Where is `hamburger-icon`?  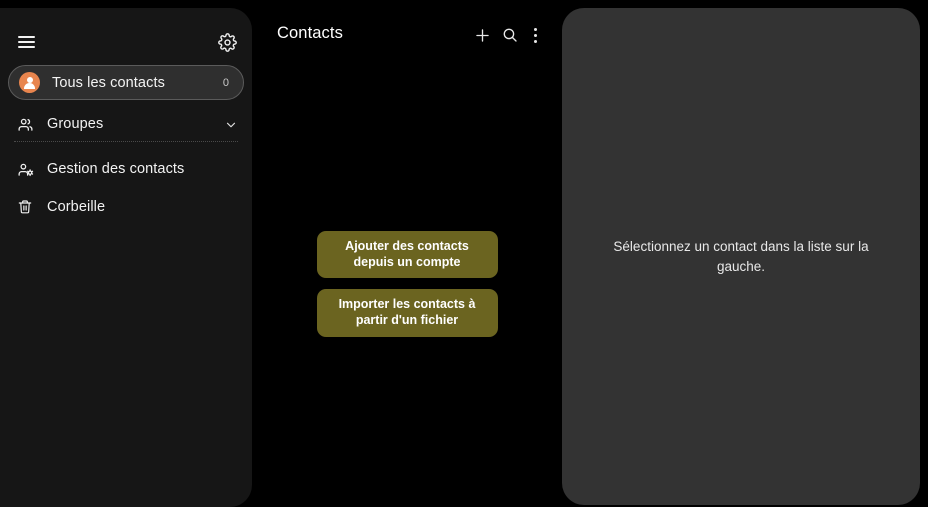
hamburger-icon is located at coordinates (26, 42).